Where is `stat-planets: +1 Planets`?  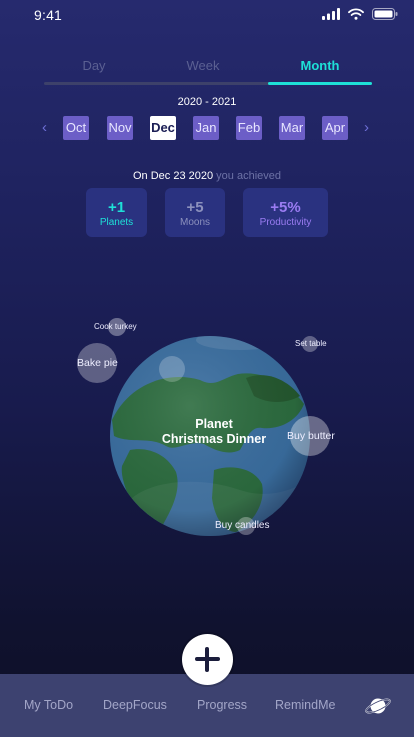 stat-planets: +1 Planets is located at coordinates (116, 212).